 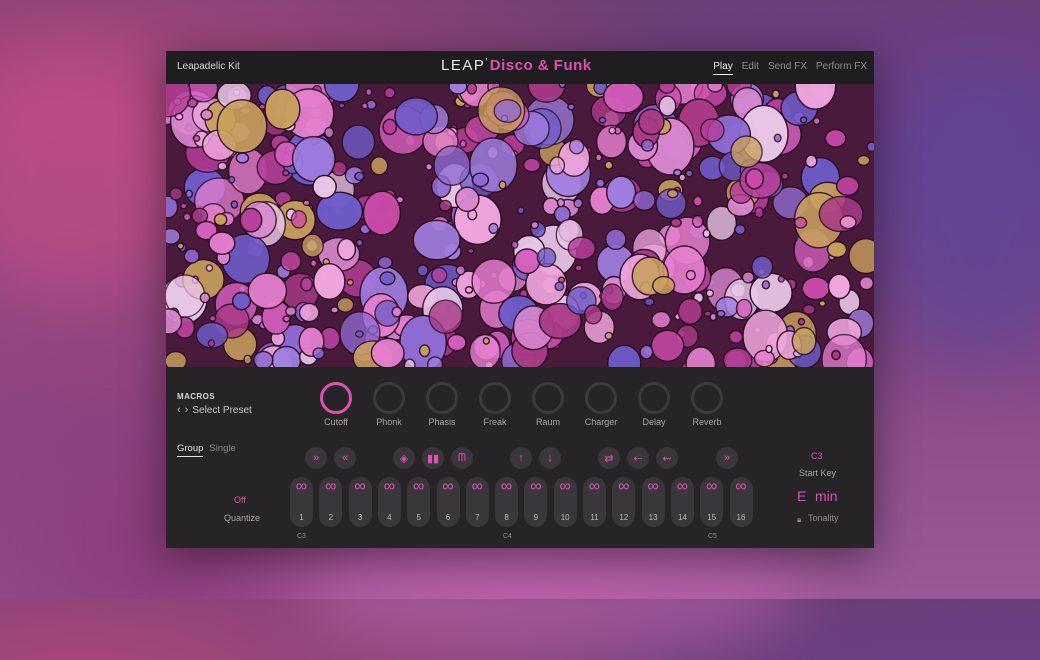 What do you see at coordinates (477, 502) in the screenshot?
I see `slot-7: ∞ 7` at bounding box center [477, 502].